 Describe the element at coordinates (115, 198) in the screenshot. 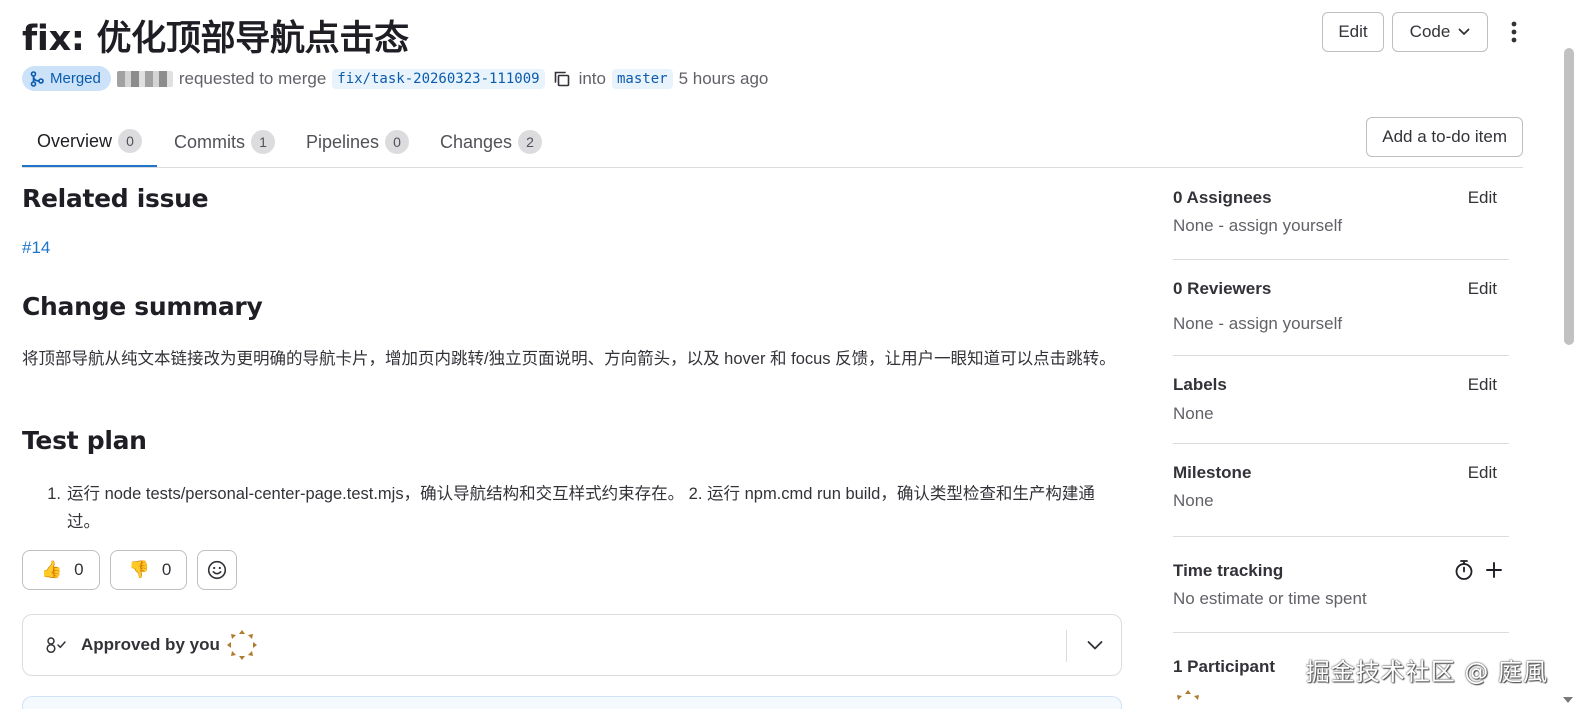

I see `related-issue-heading: Related issue` at that location.